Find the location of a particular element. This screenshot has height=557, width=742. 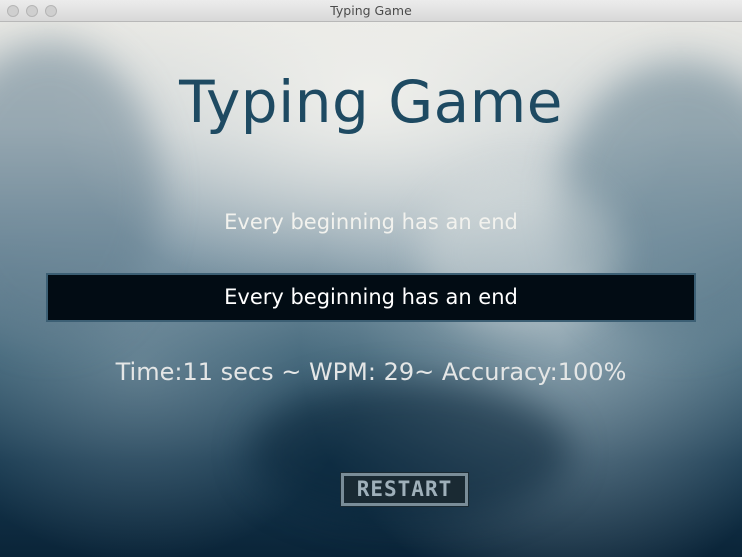

results-stats: Time:11 secs ~ WPM: 29~ Accuracy:100% is located at coordinates (371, 372).